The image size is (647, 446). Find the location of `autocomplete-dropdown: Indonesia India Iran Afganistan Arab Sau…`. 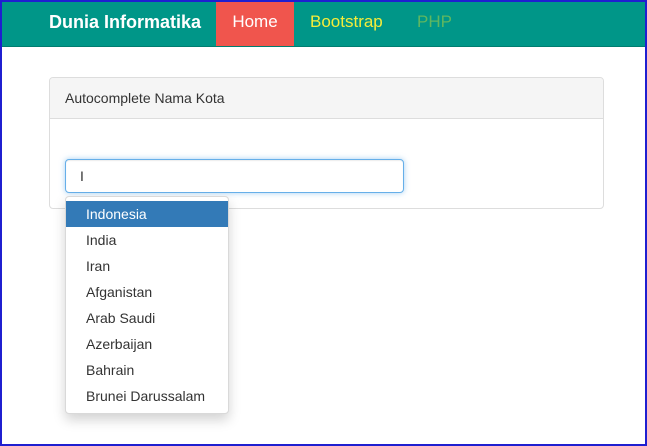

autocomplete-dropdown: Indonesia India Iran Afganistan Arab Sau… is located at coordinates (147, 305).